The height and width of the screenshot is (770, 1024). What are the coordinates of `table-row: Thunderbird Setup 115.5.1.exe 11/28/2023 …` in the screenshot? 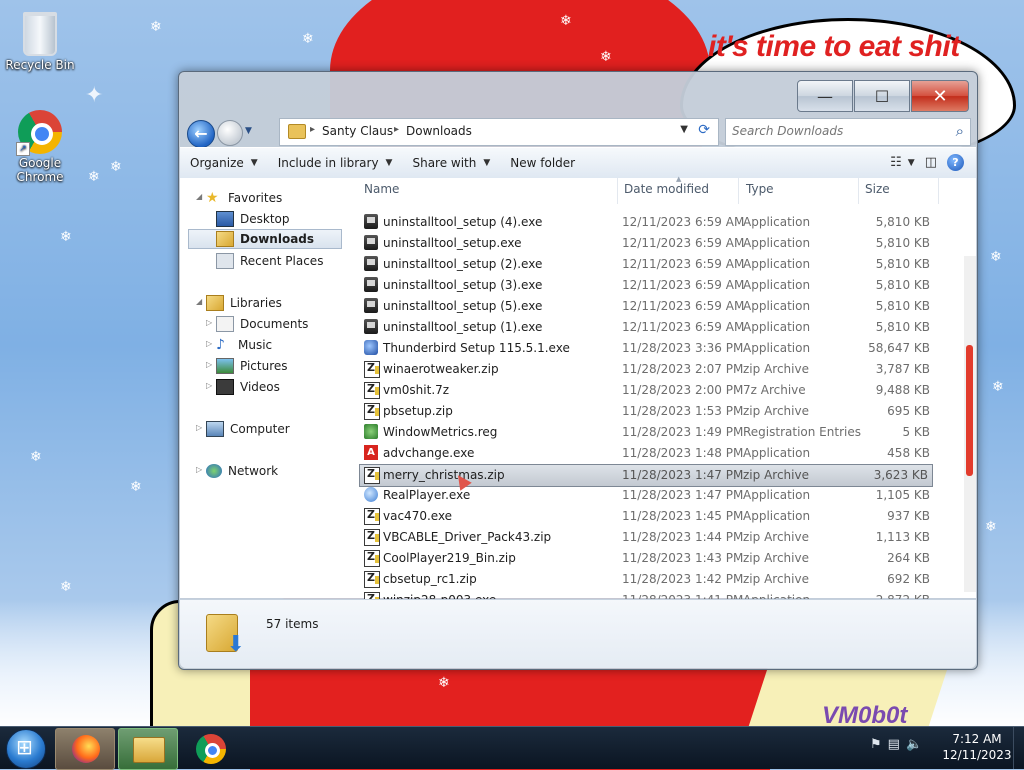 It's located at (647, 348).